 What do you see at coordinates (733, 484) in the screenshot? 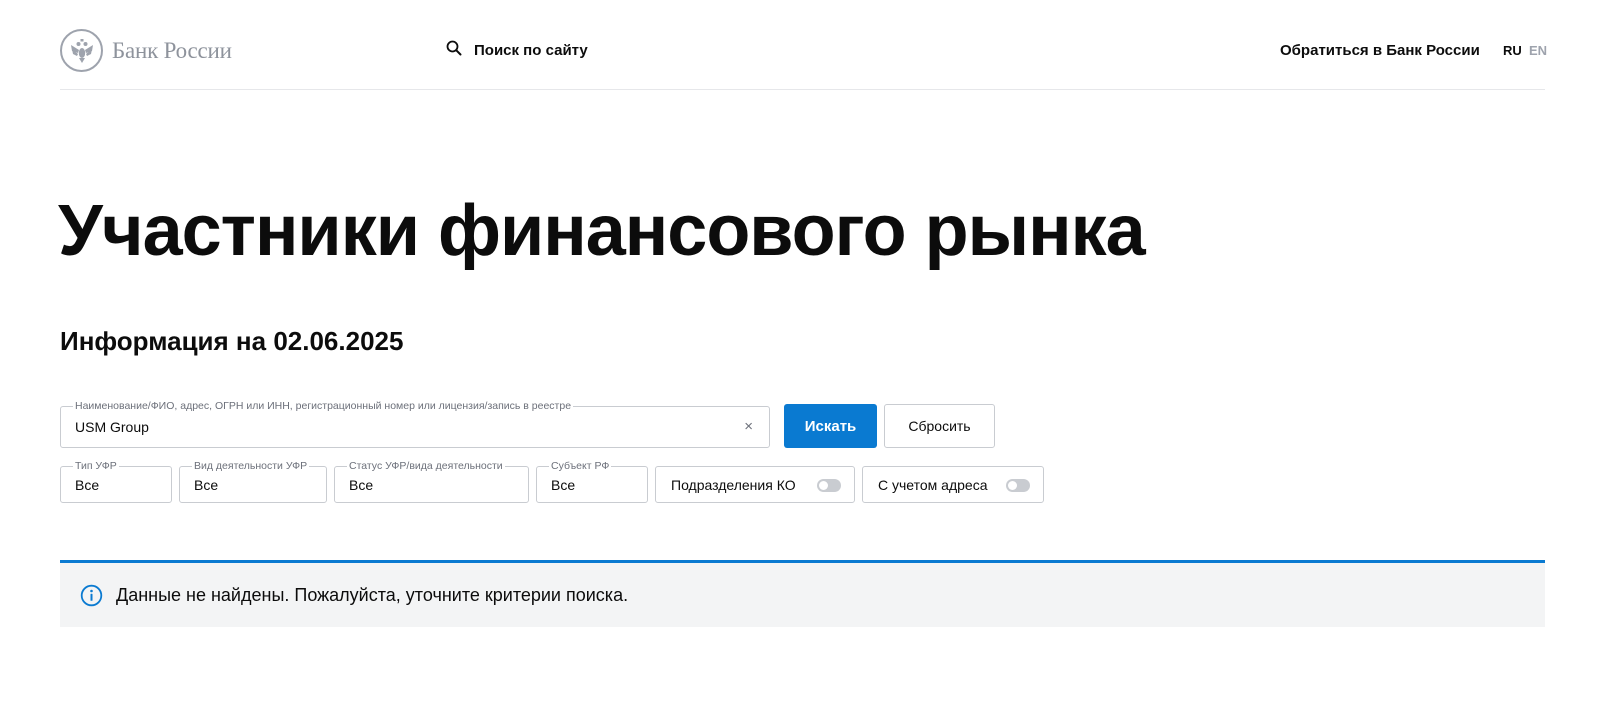
I see `toggle-label: Подразделения КО` at bounding box center [733, 484].